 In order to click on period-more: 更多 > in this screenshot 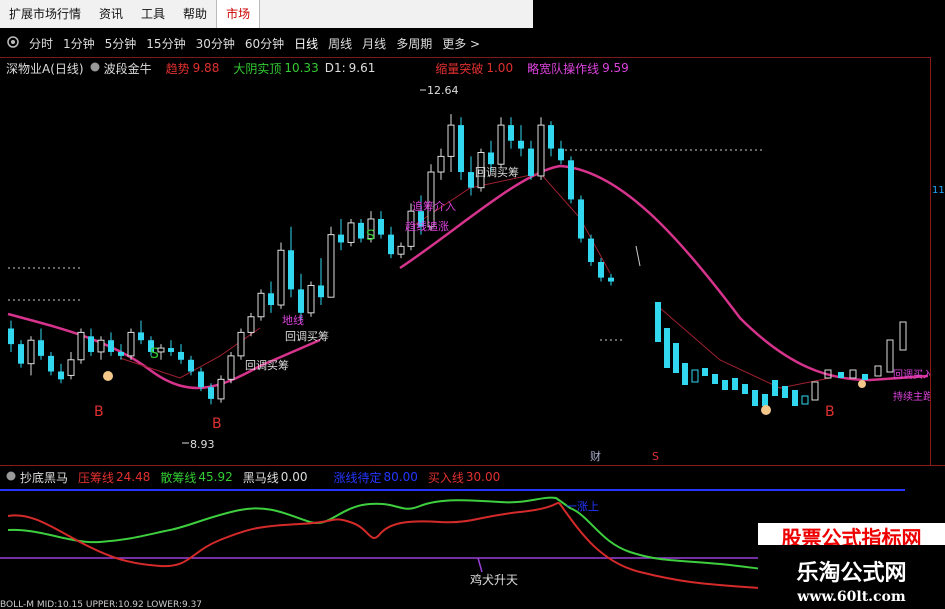, I will do `click(461, 43)`.